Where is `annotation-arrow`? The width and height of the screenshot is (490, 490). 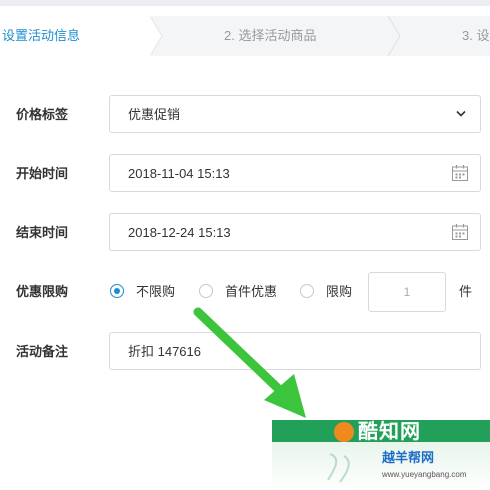 annotation-arrow is located at coordinates (249, 362).